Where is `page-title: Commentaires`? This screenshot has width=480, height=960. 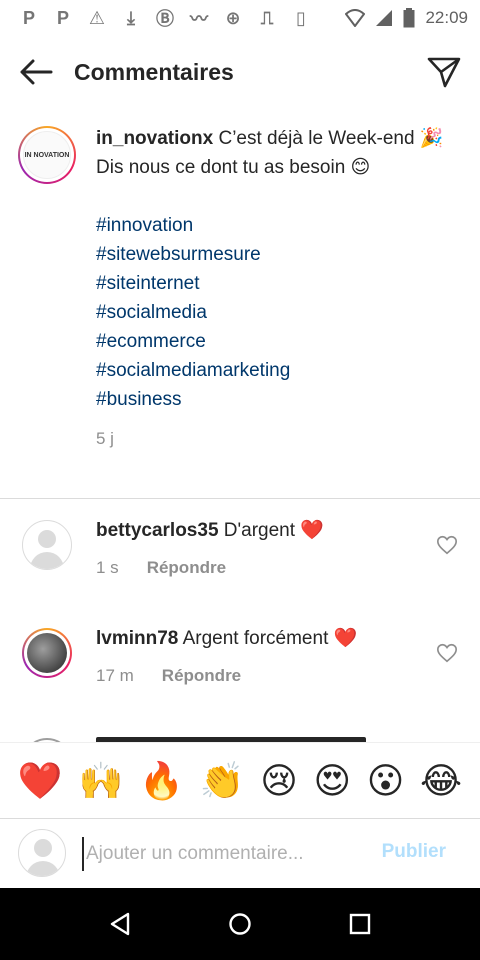
page-title: Commentaires is located at coordinates (154, 71).